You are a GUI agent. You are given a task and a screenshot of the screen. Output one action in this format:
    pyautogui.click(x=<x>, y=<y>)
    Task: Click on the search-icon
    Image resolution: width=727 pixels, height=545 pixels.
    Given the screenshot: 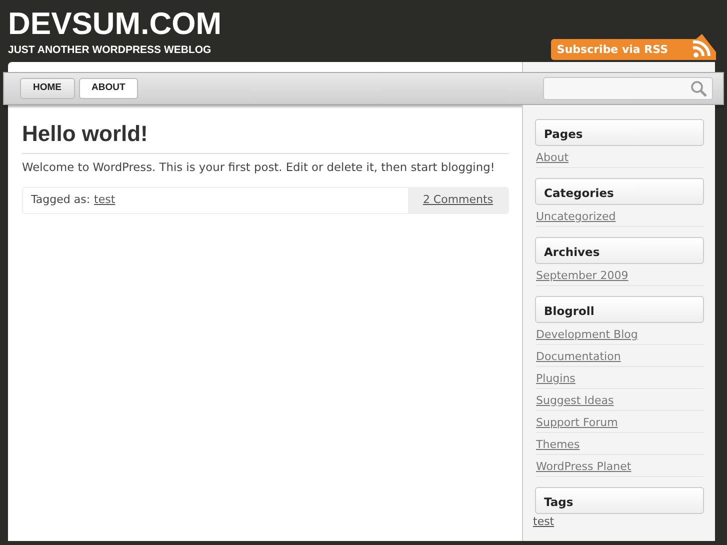 What is the action you would take?
    pyautogui.click(x=699, y=89)
    